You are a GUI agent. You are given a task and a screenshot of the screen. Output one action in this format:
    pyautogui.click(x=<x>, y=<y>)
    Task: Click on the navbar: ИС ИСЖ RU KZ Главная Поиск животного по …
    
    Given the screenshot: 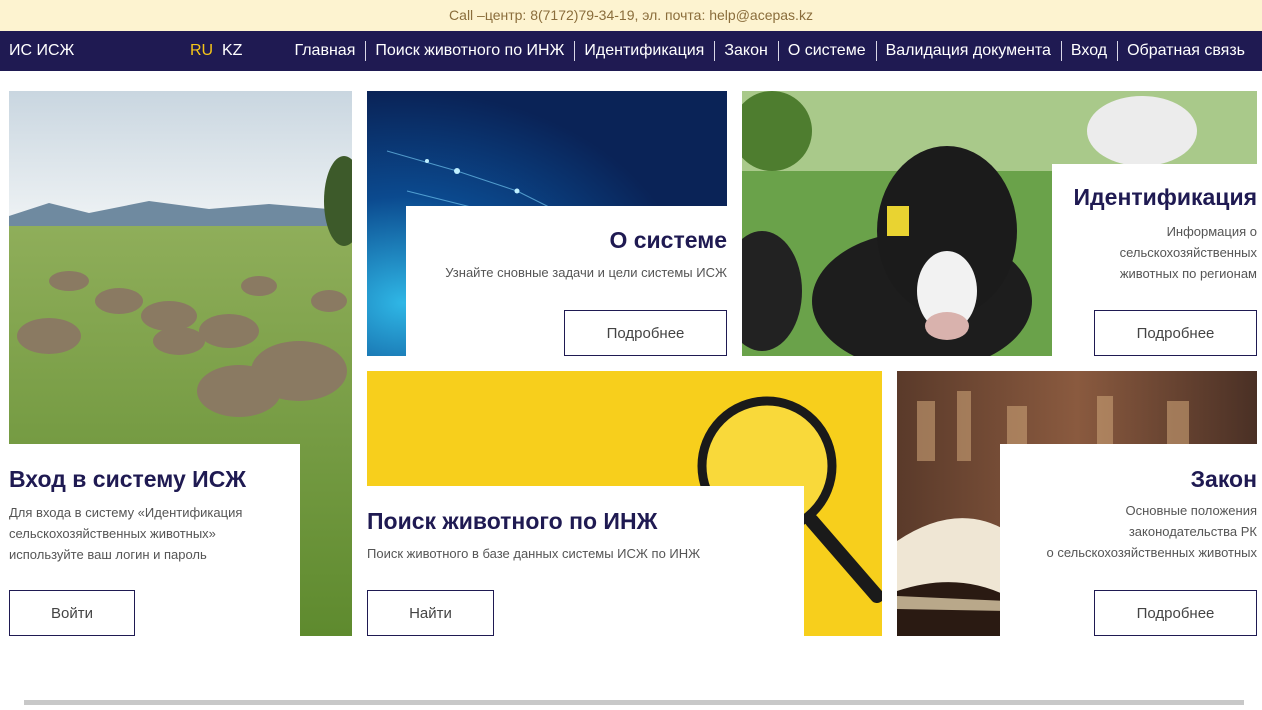 What is the action you would take?
    pyautogui.click(x=631, y=51)
    